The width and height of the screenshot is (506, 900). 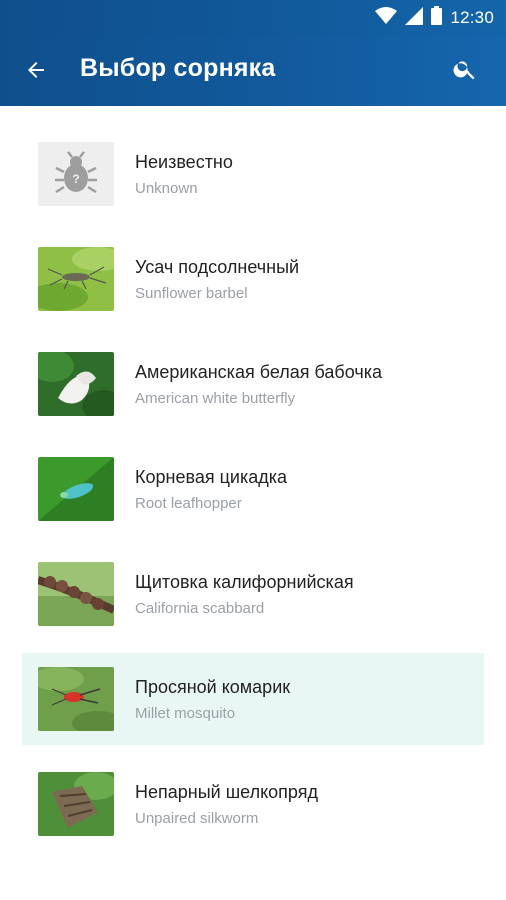 I want to click on page-title: Выбор сорняка, so click(x=178, y=68).